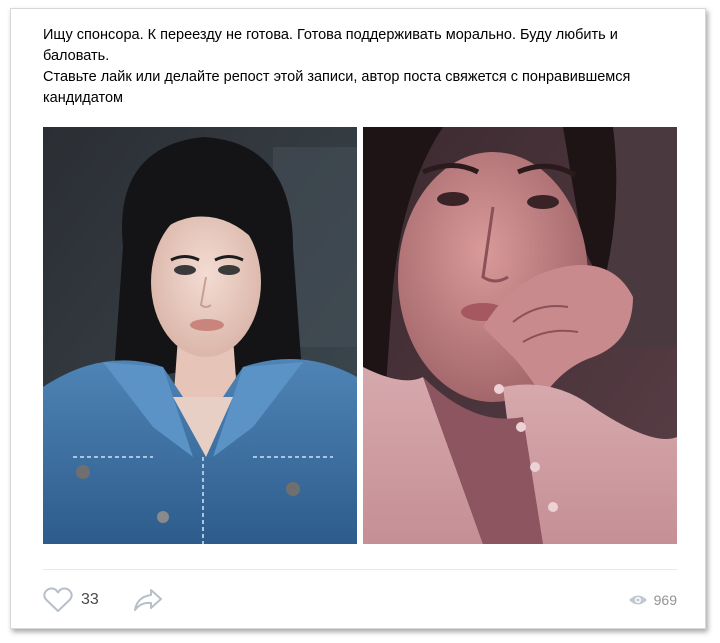 This screenshot has width=720, height=643. What do you see at coordinates (58, 599) in the screenshot?
I see `heart-icon` at bounding box center [58, 599].